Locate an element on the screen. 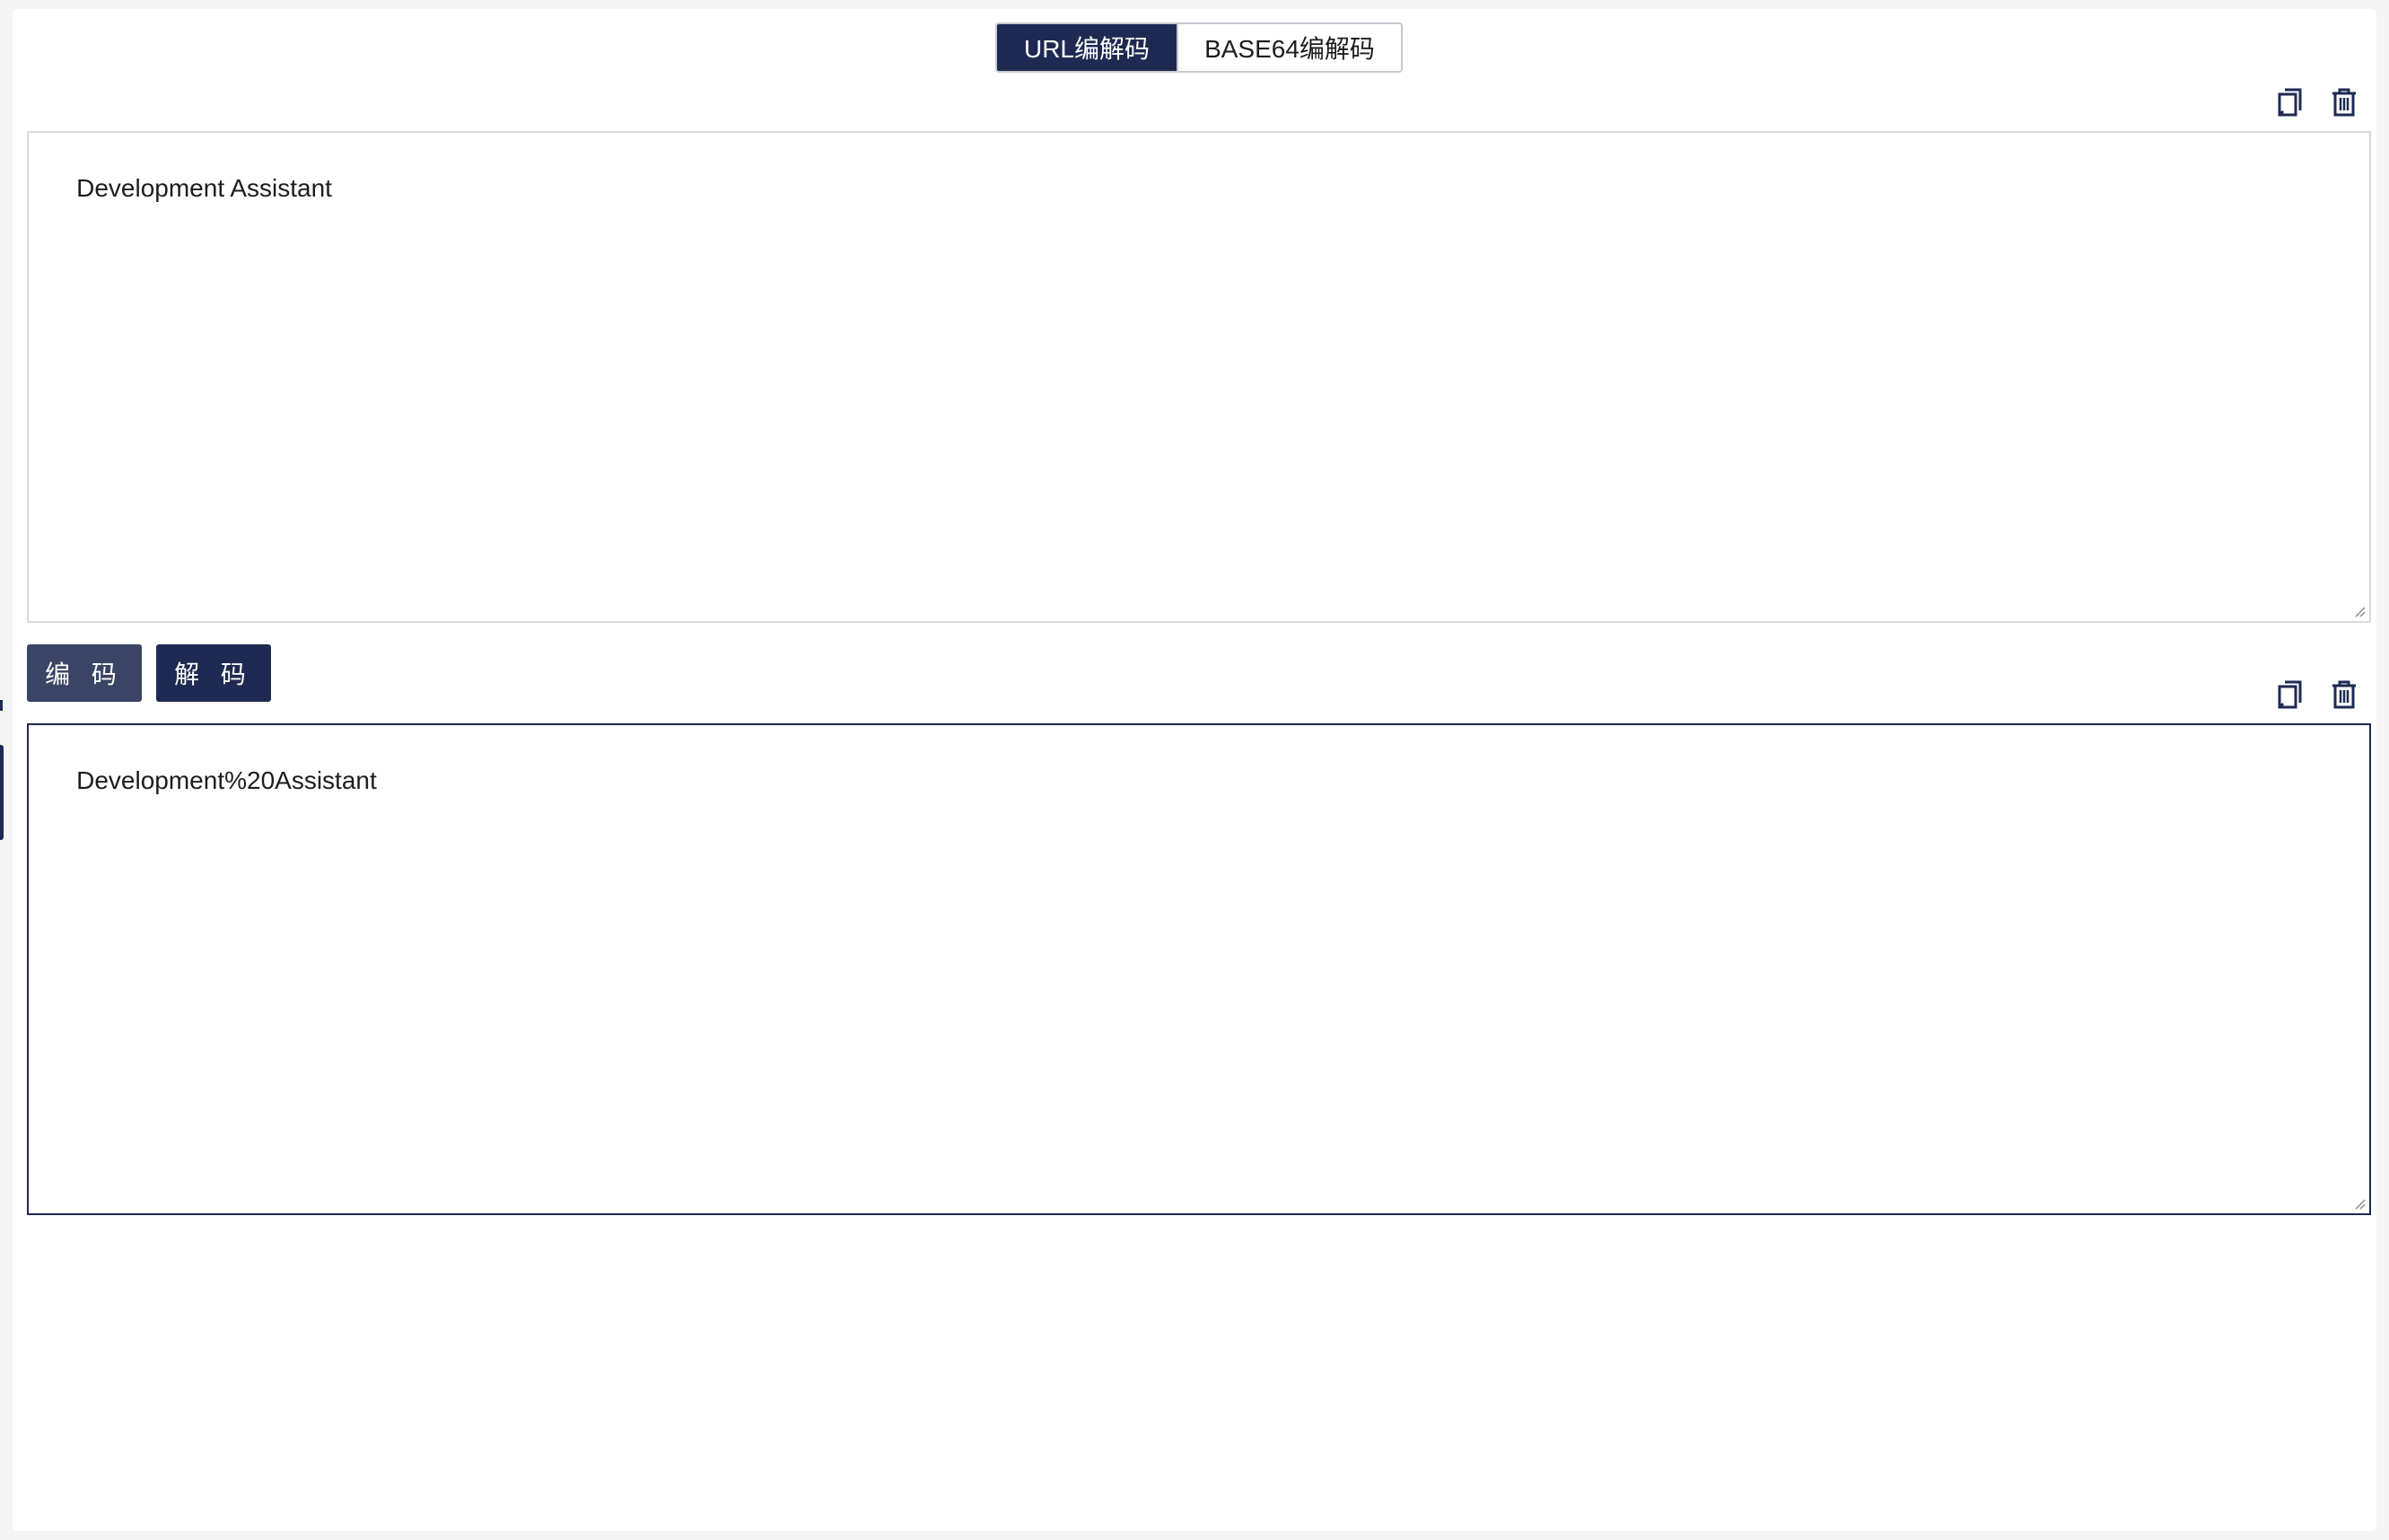 The height and width of the screenshot is (1540, 2389). input-copy-button is located at coordinates (2290, 102).